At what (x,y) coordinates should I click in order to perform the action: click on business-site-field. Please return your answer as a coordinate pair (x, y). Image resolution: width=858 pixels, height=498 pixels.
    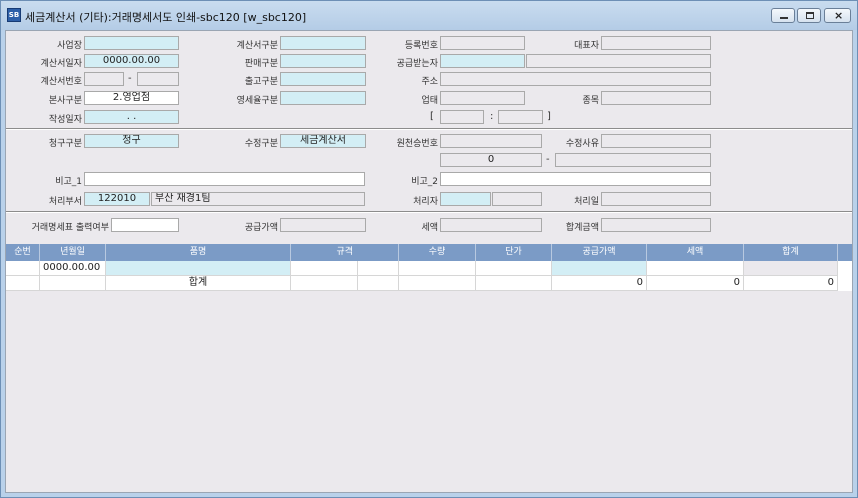
    Looking at the image, I should click on (131, 43).